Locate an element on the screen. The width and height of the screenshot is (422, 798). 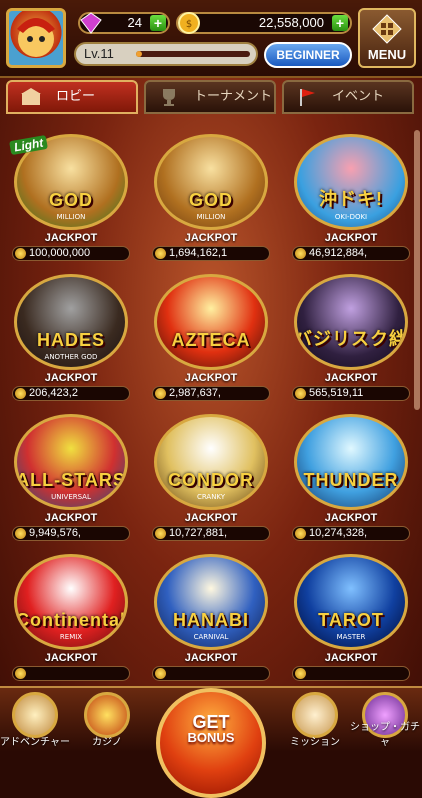
jackpot-amount: 206,423,2 is located at coordinates (53, 393).